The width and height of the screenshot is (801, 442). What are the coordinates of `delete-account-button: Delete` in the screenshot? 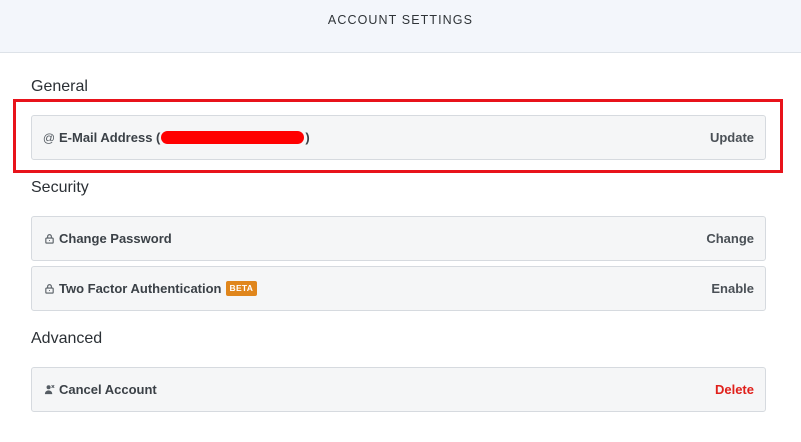 It's located at (734, 389).